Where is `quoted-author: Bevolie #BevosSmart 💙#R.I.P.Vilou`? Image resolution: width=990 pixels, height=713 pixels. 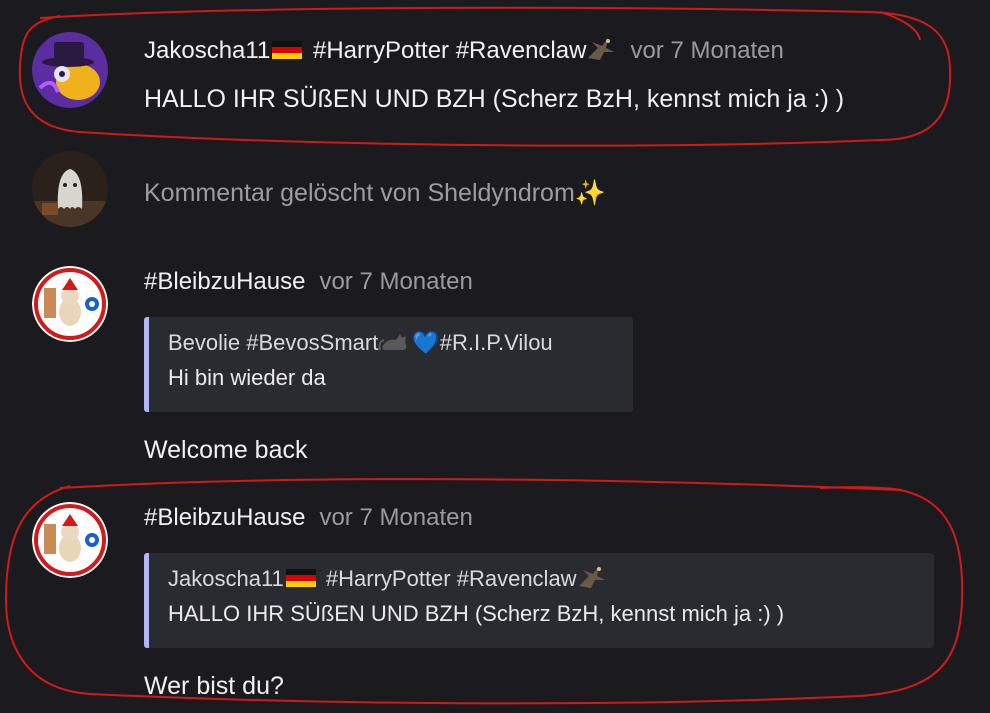 quoted-author: Bevolie #BevosSmart 💙#R.I.P.Vilou is located at coordinates (360, 342).